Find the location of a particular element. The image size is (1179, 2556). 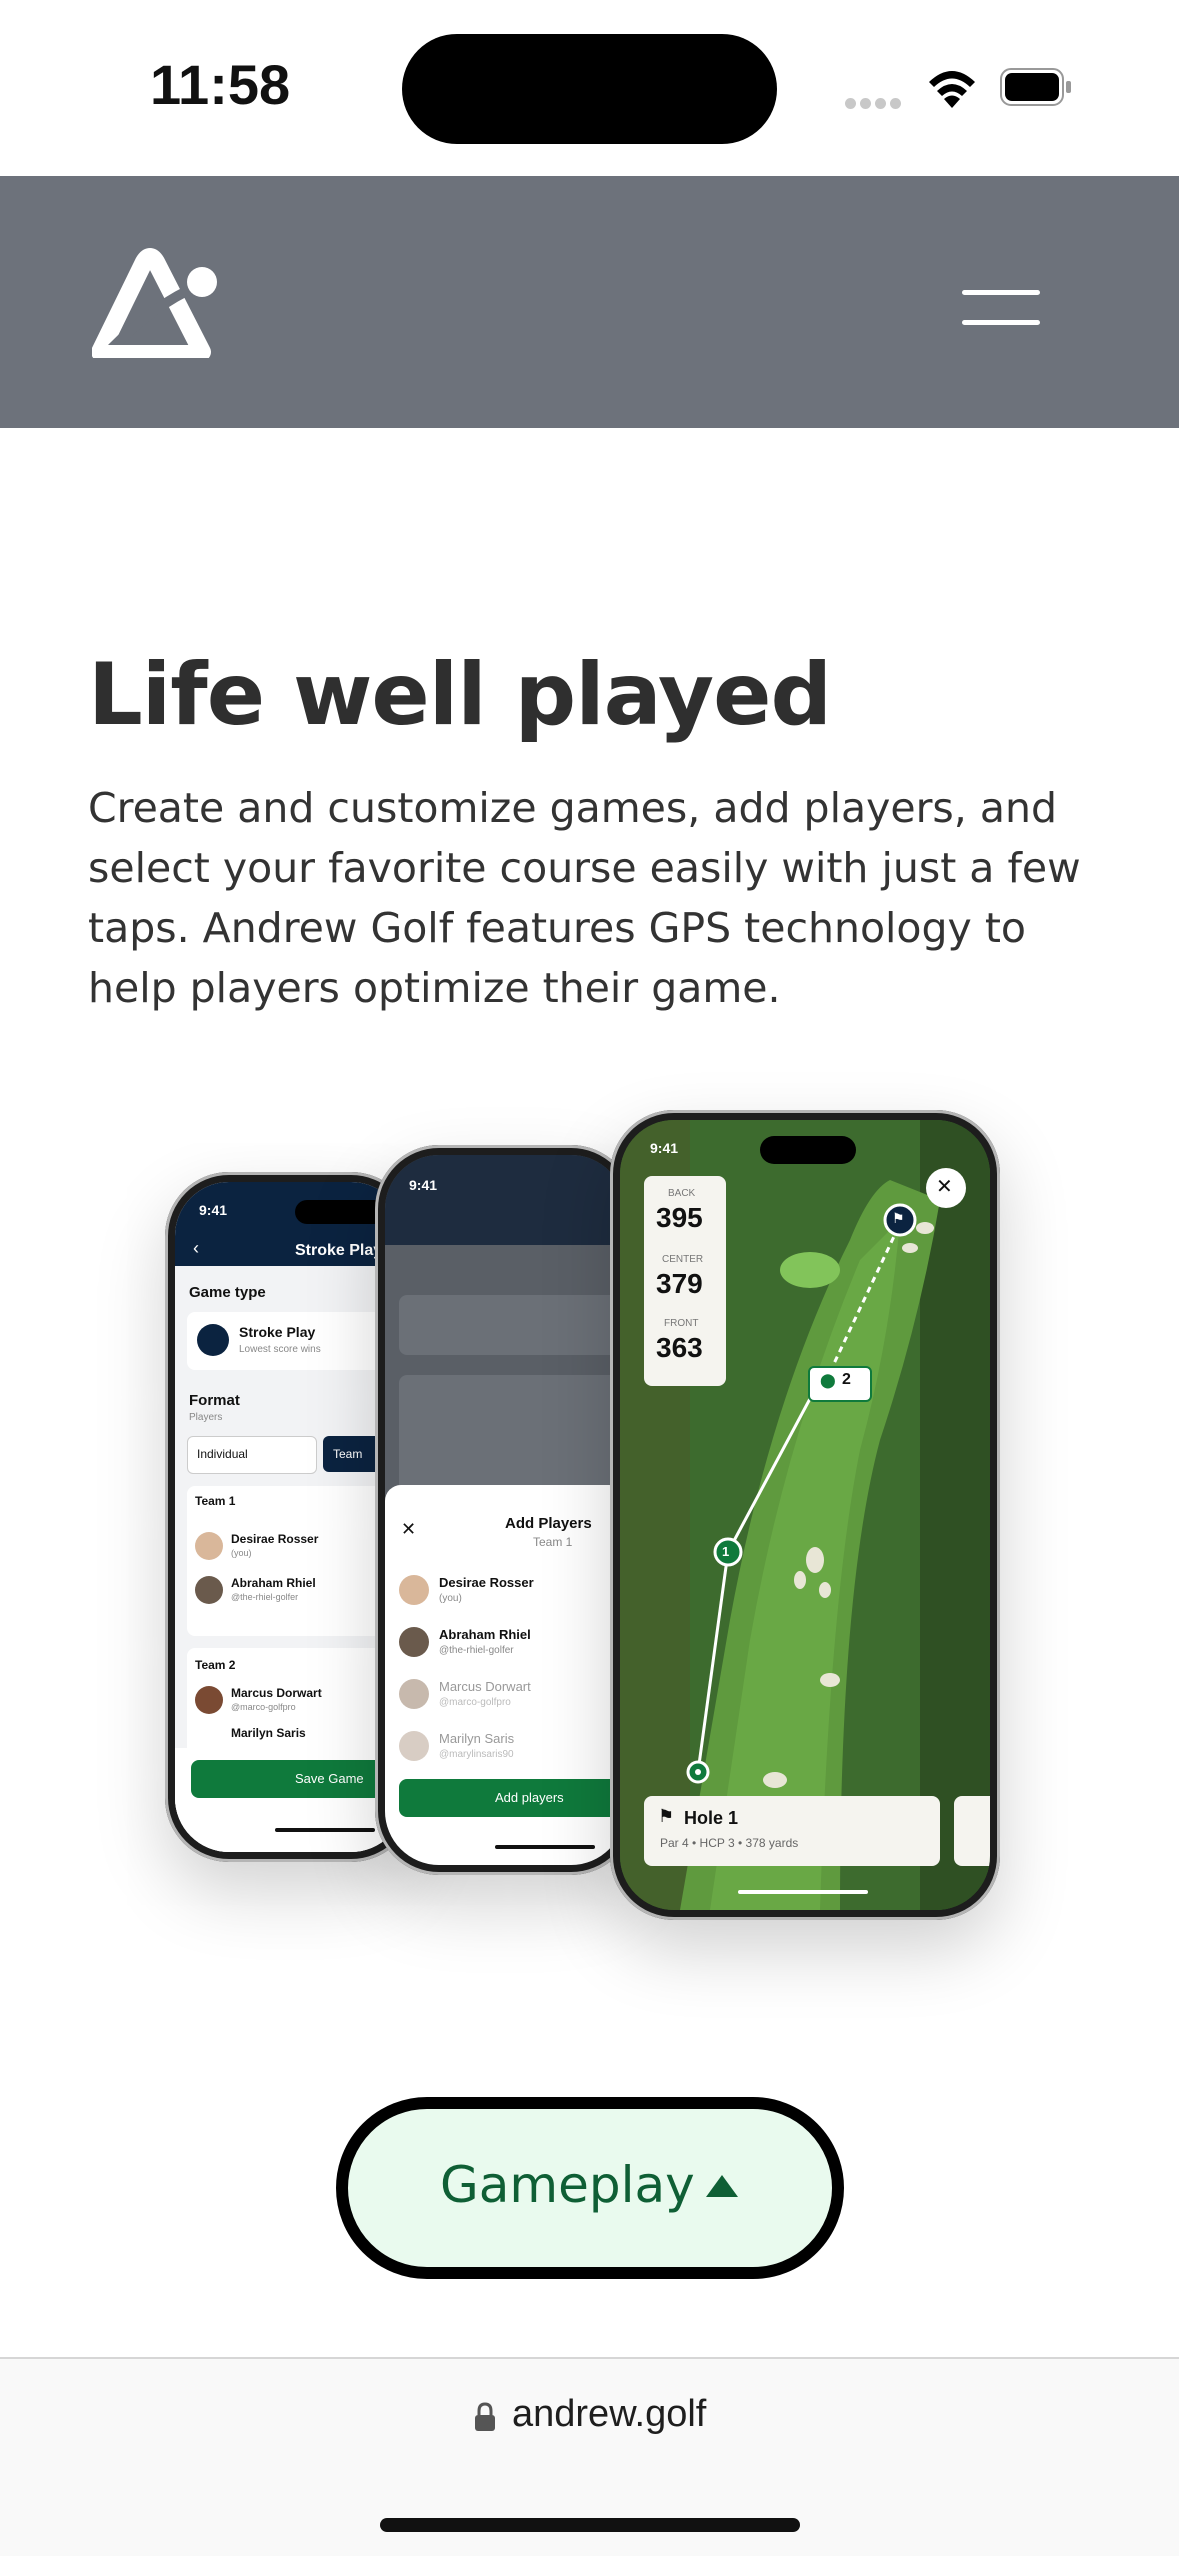

lock-icon is located at coordinates (485, 2416).